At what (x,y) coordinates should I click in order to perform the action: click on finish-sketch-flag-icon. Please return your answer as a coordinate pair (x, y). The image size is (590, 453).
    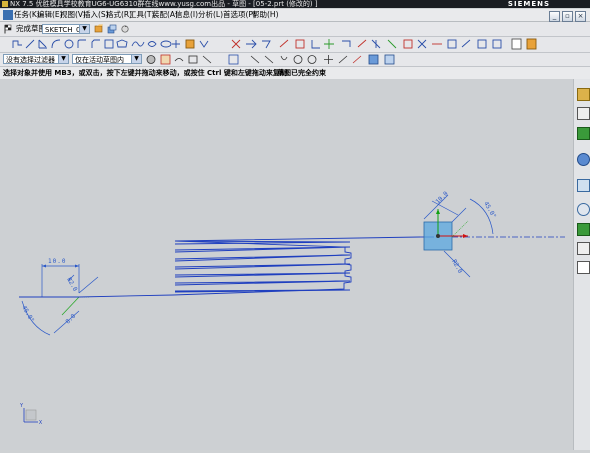
    Looking at the image, I should click on (9, 29).